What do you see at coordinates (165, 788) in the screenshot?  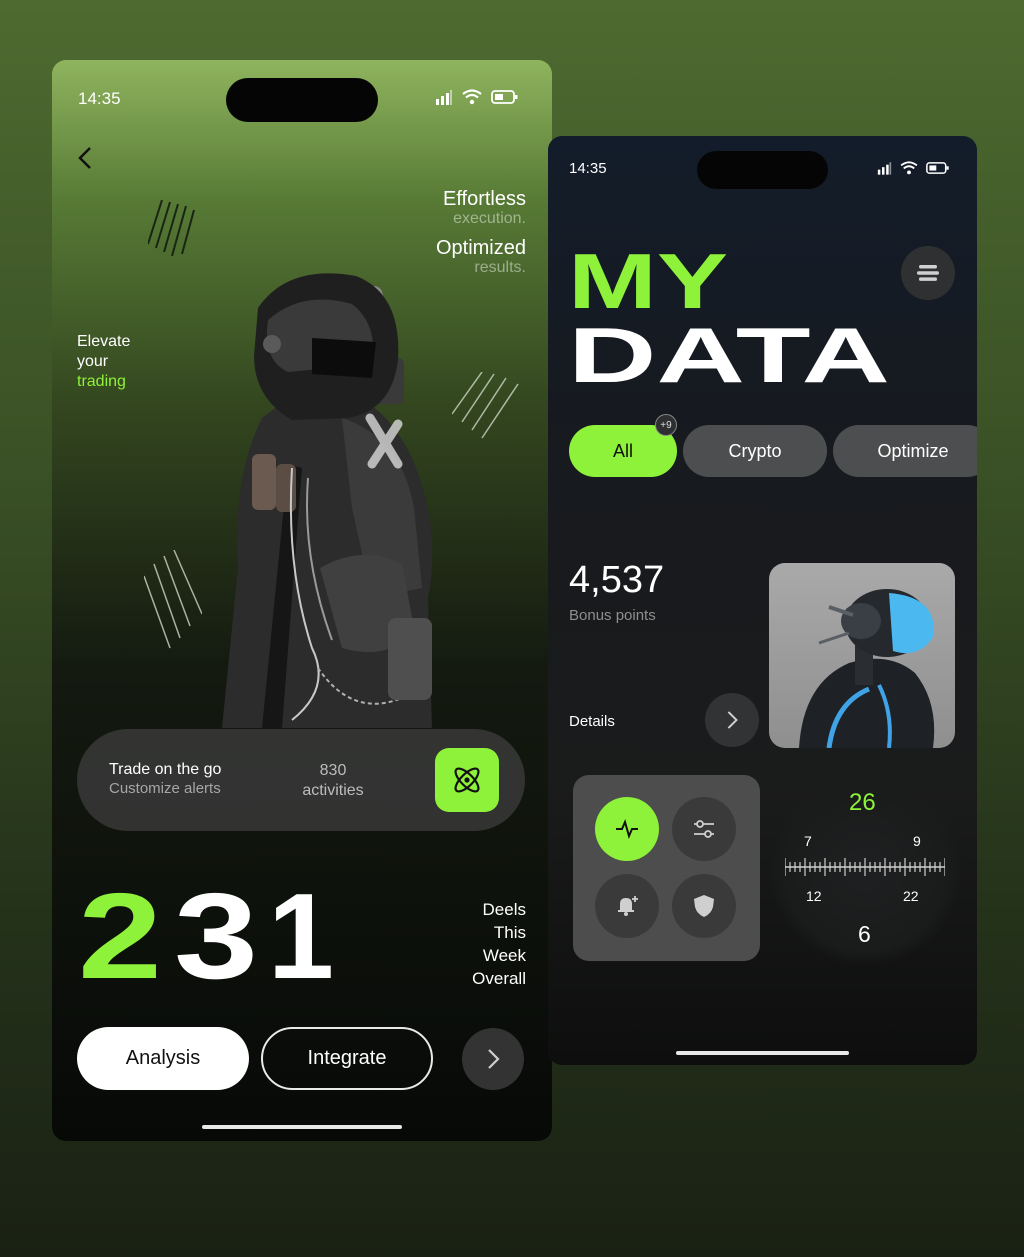 I see `trade-subtitle: Customize alerts` at bounding box center [165, 788].